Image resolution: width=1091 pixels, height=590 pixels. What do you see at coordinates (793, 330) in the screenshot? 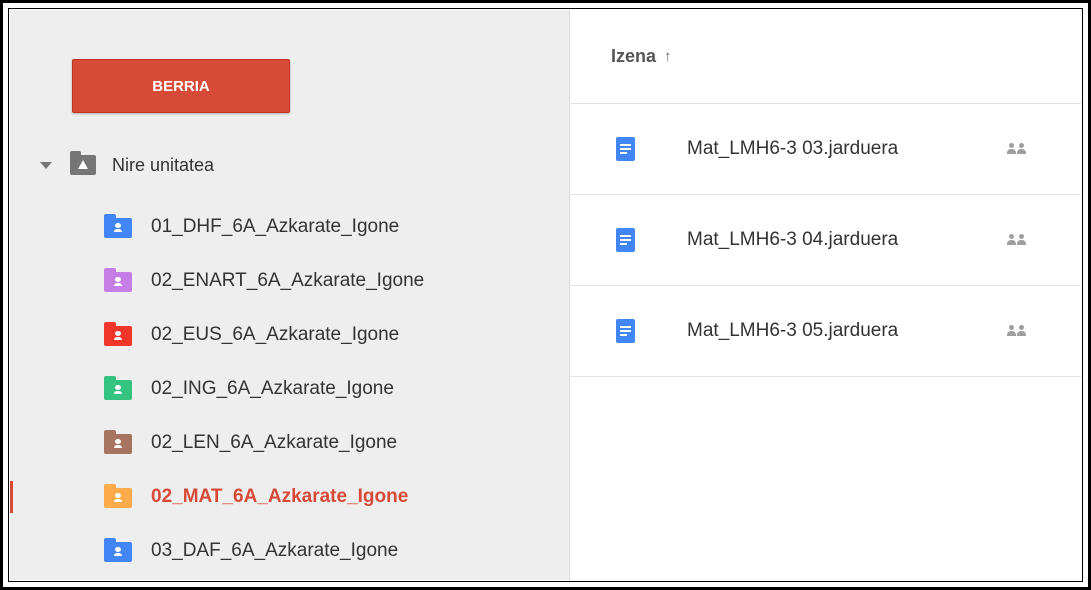
I see `file-name: Mat_LMH6-3 05.jarduera` at bounding box center [793, 330].